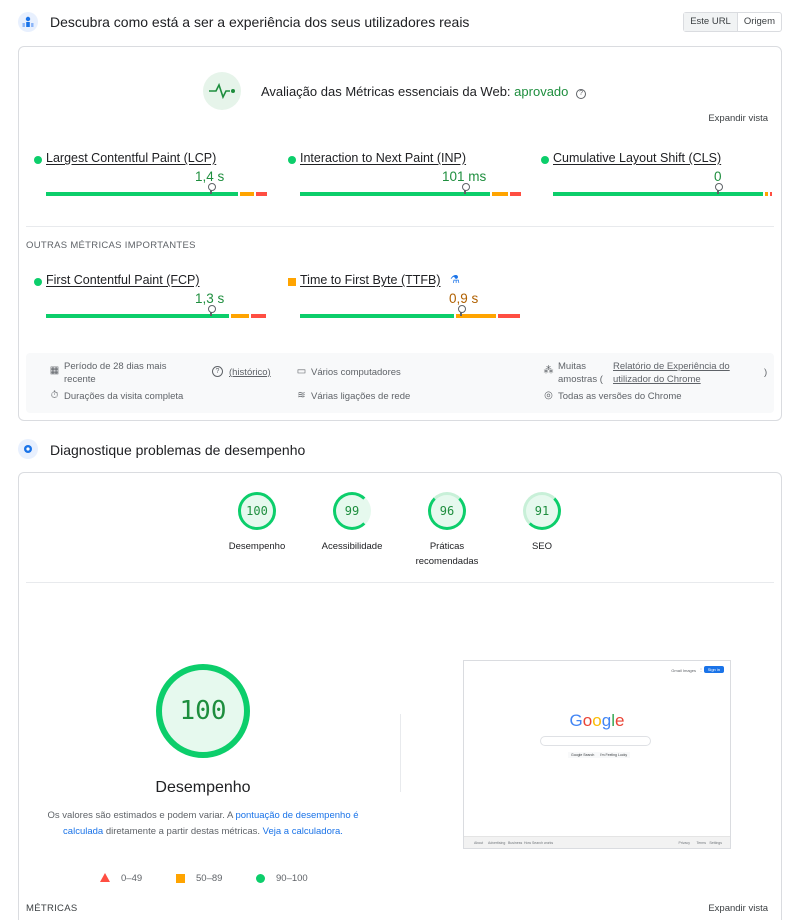 This screenshot has height=920, width=800. What do you see at coordinates (203, 711) in the screenshot?
I see `big-performance-gauge: 100` at bounding box center [203, 711].